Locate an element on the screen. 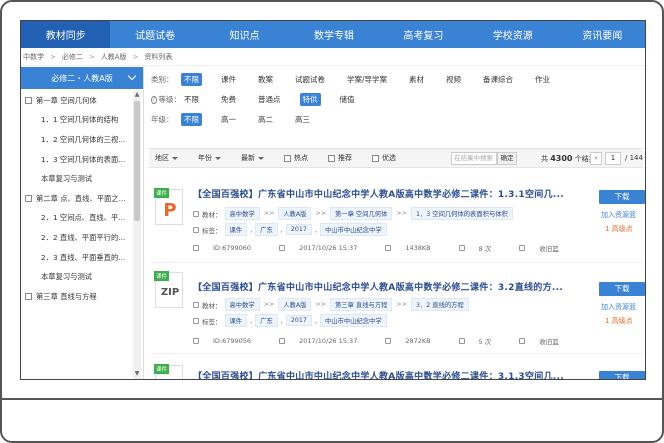 Image resolution: width=664 pixels, height=443 pixels. page-total: / 144 is located at coordinates (634, 158).